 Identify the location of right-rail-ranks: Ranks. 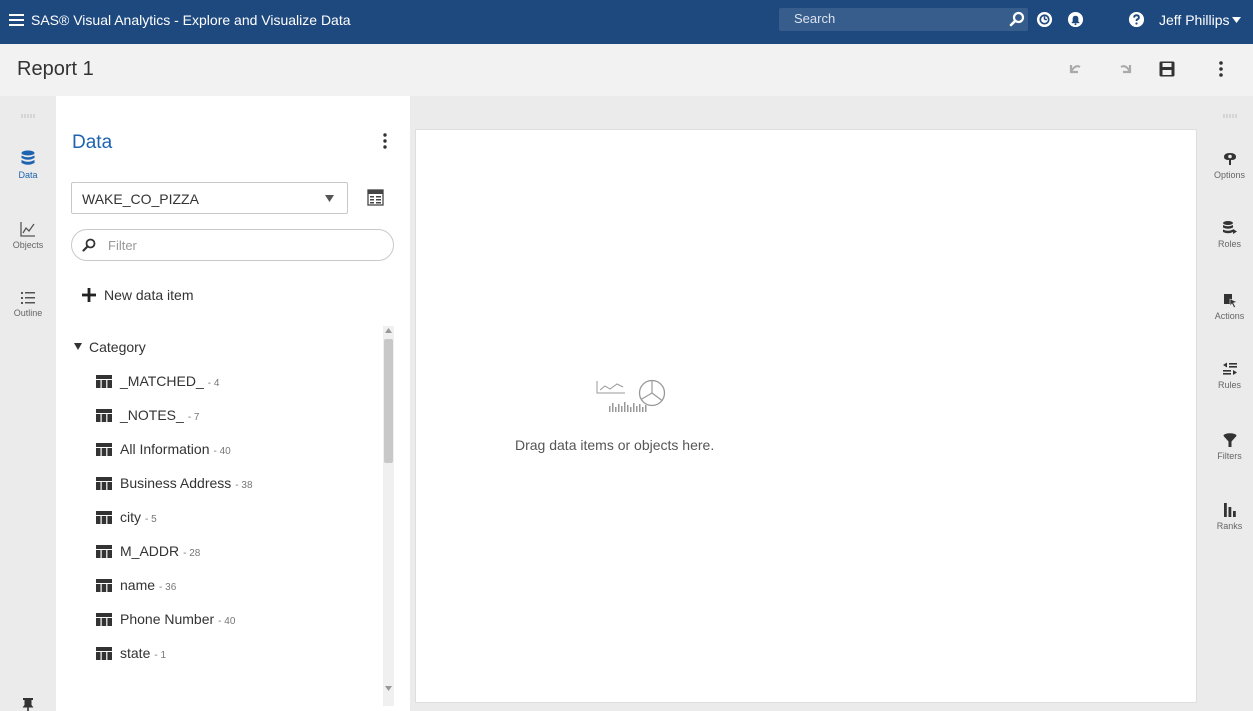
(1229, 516).